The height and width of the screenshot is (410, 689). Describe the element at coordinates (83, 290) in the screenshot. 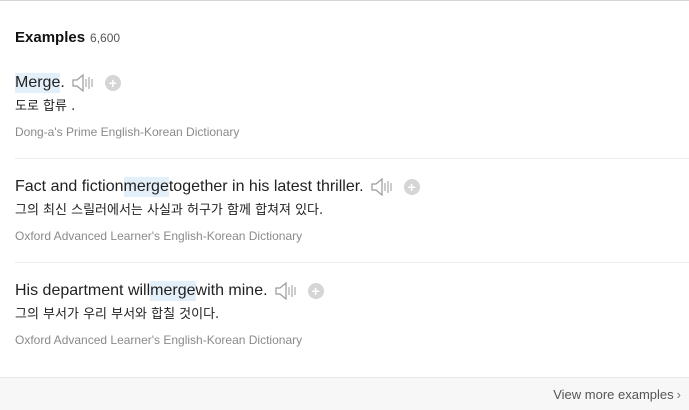

I see `sentence-text-before: His department will` at that location.